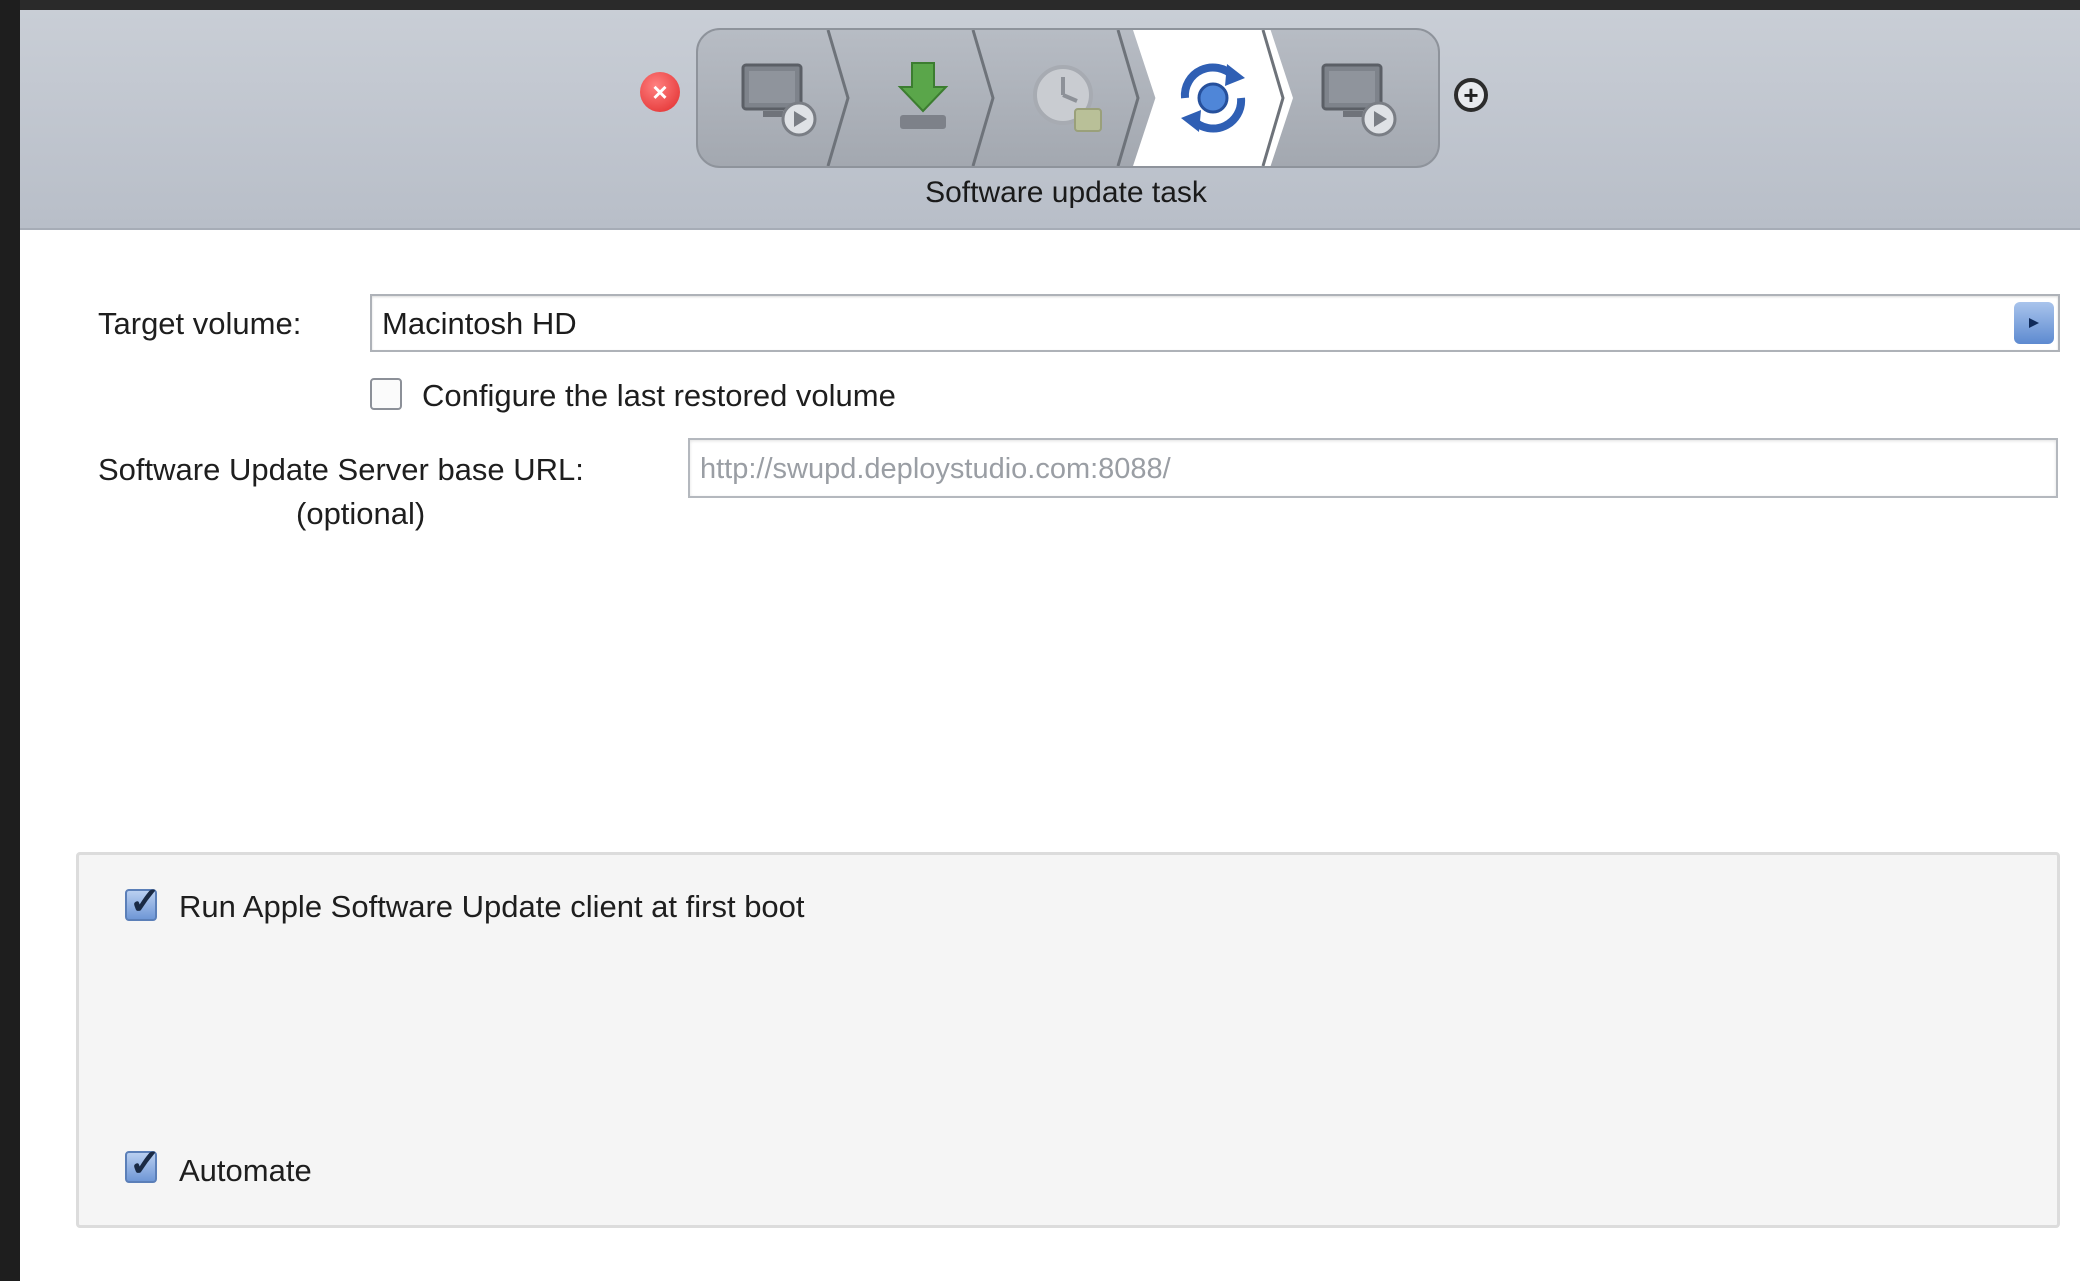 Image resolution: width=2080 pixels, height=1281 pixels. I want to click on download-arrow-icon, so click(923, 95).